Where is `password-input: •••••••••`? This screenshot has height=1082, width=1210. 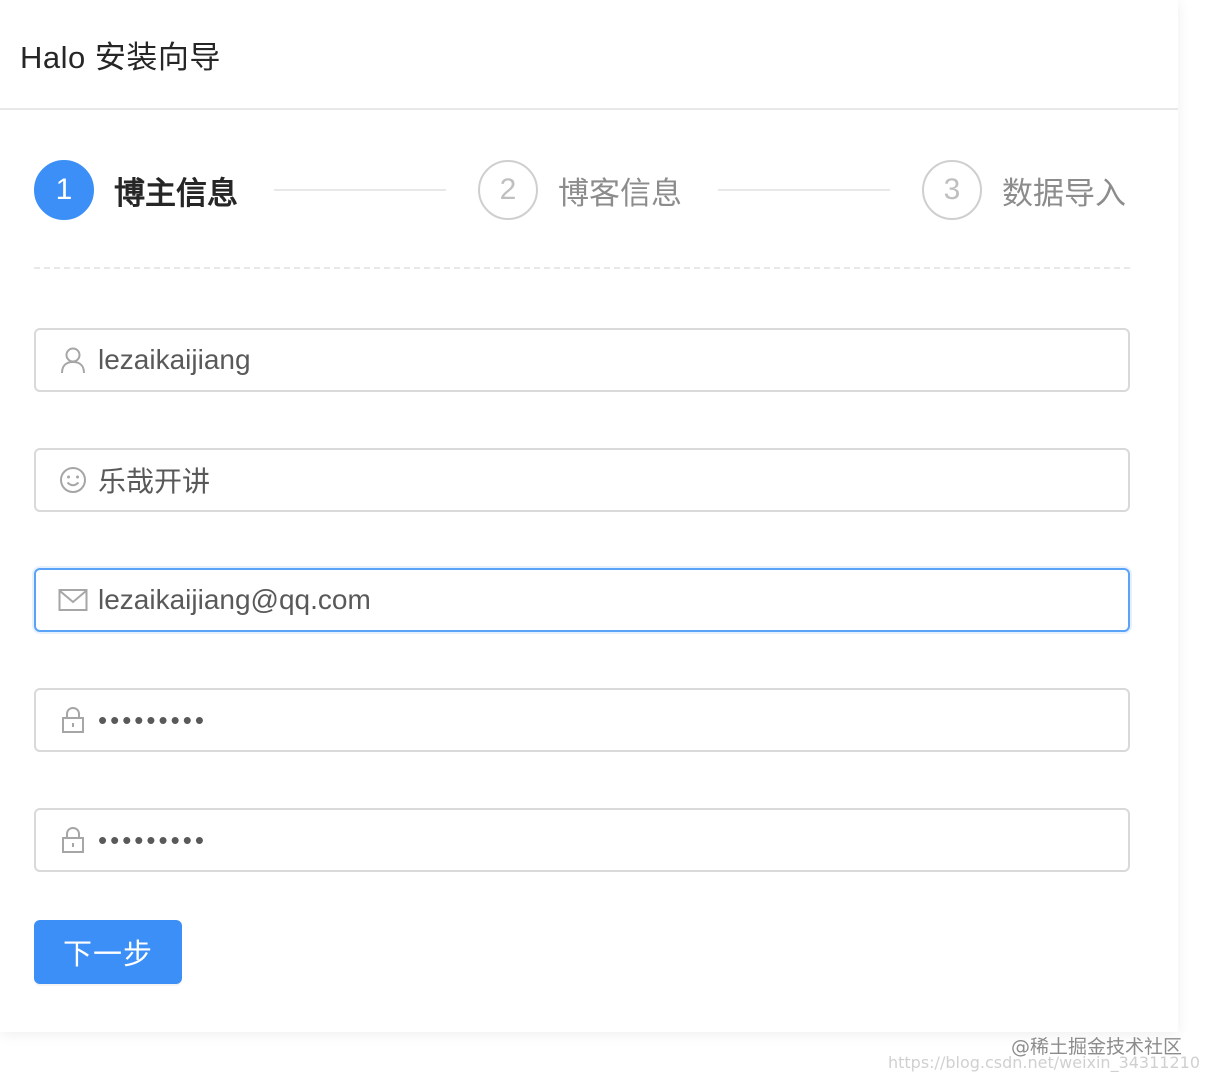 password-input: ••••••••• is located at coordinates (613, 720).